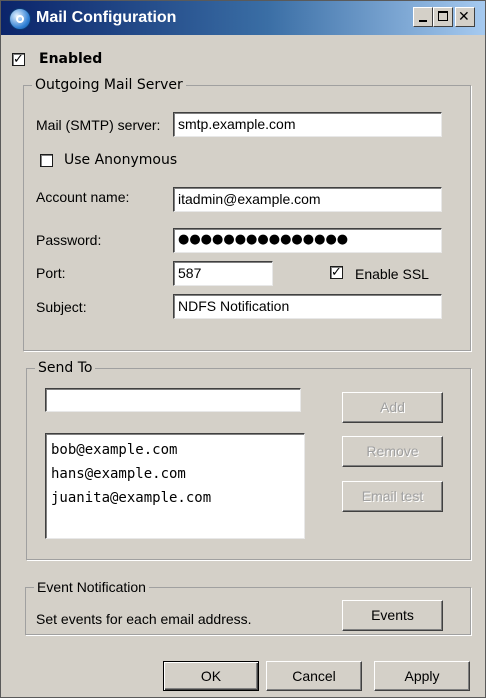  I want to click on use-anonymous-checkbox, so click(46, 160).